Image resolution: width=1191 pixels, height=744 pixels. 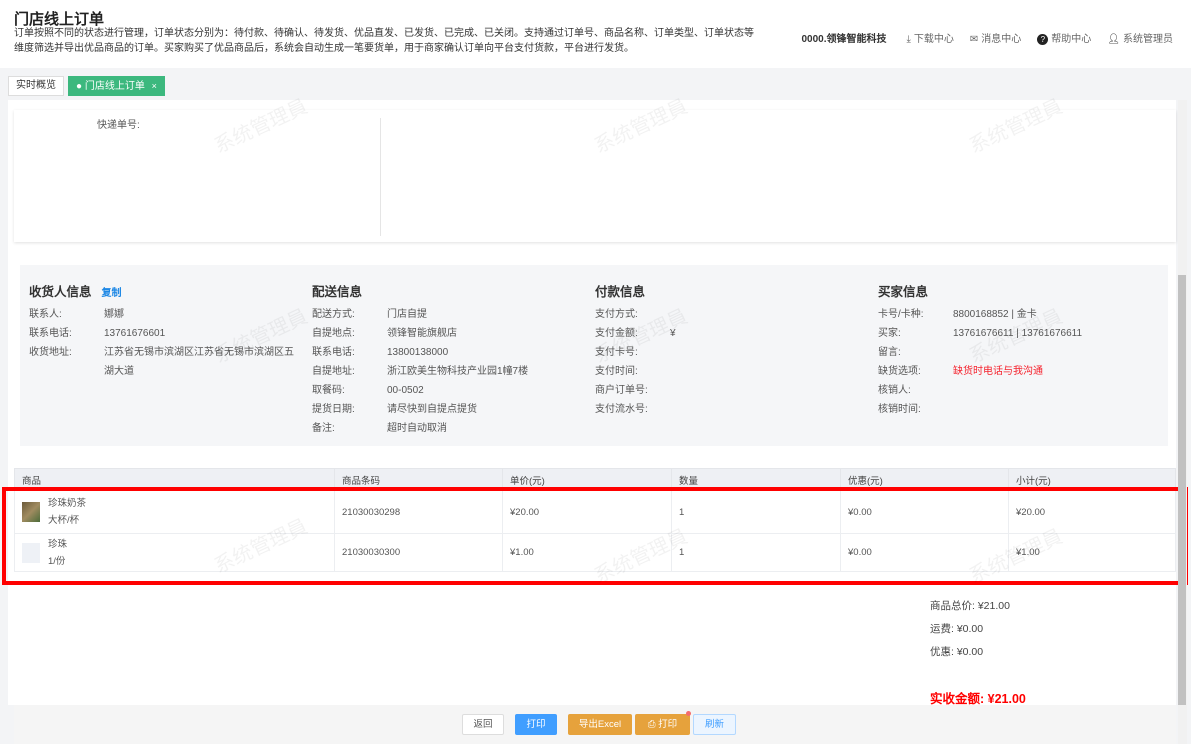 I want to click on product-name: 珍珠奶茶, so click(x=67, y=503).